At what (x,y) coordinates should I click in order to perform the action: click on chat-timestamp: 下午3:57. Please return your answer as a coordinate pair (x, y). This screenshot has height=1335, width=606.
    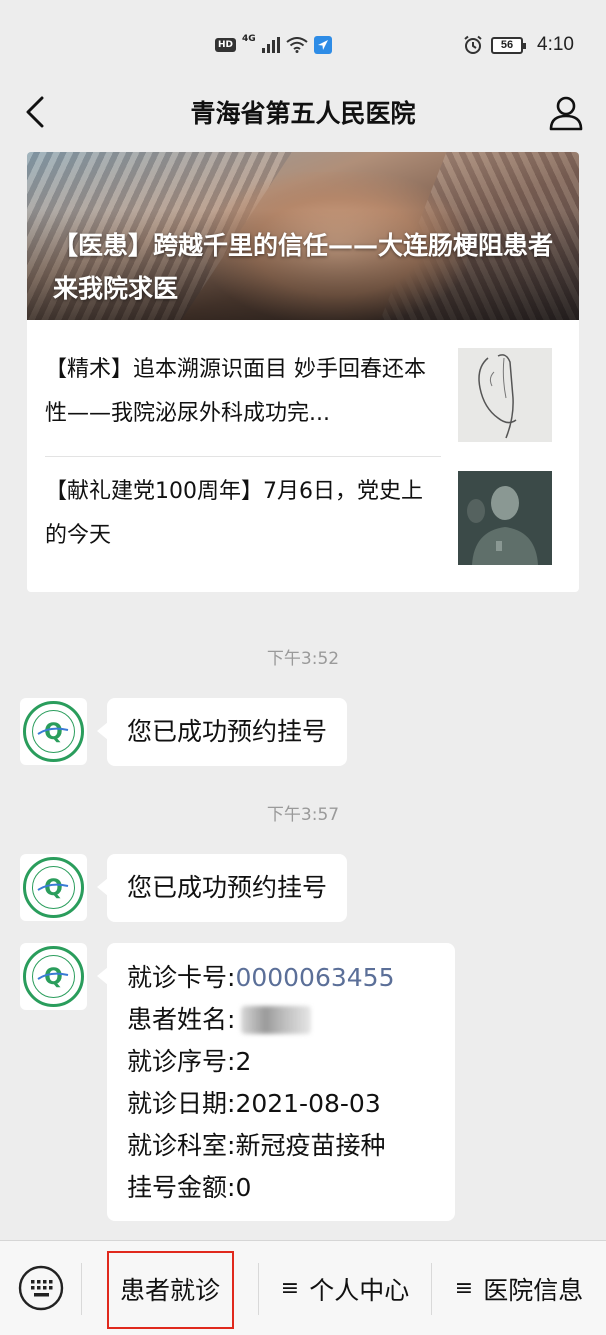
    Looking at the image, I should click on (303, 815).